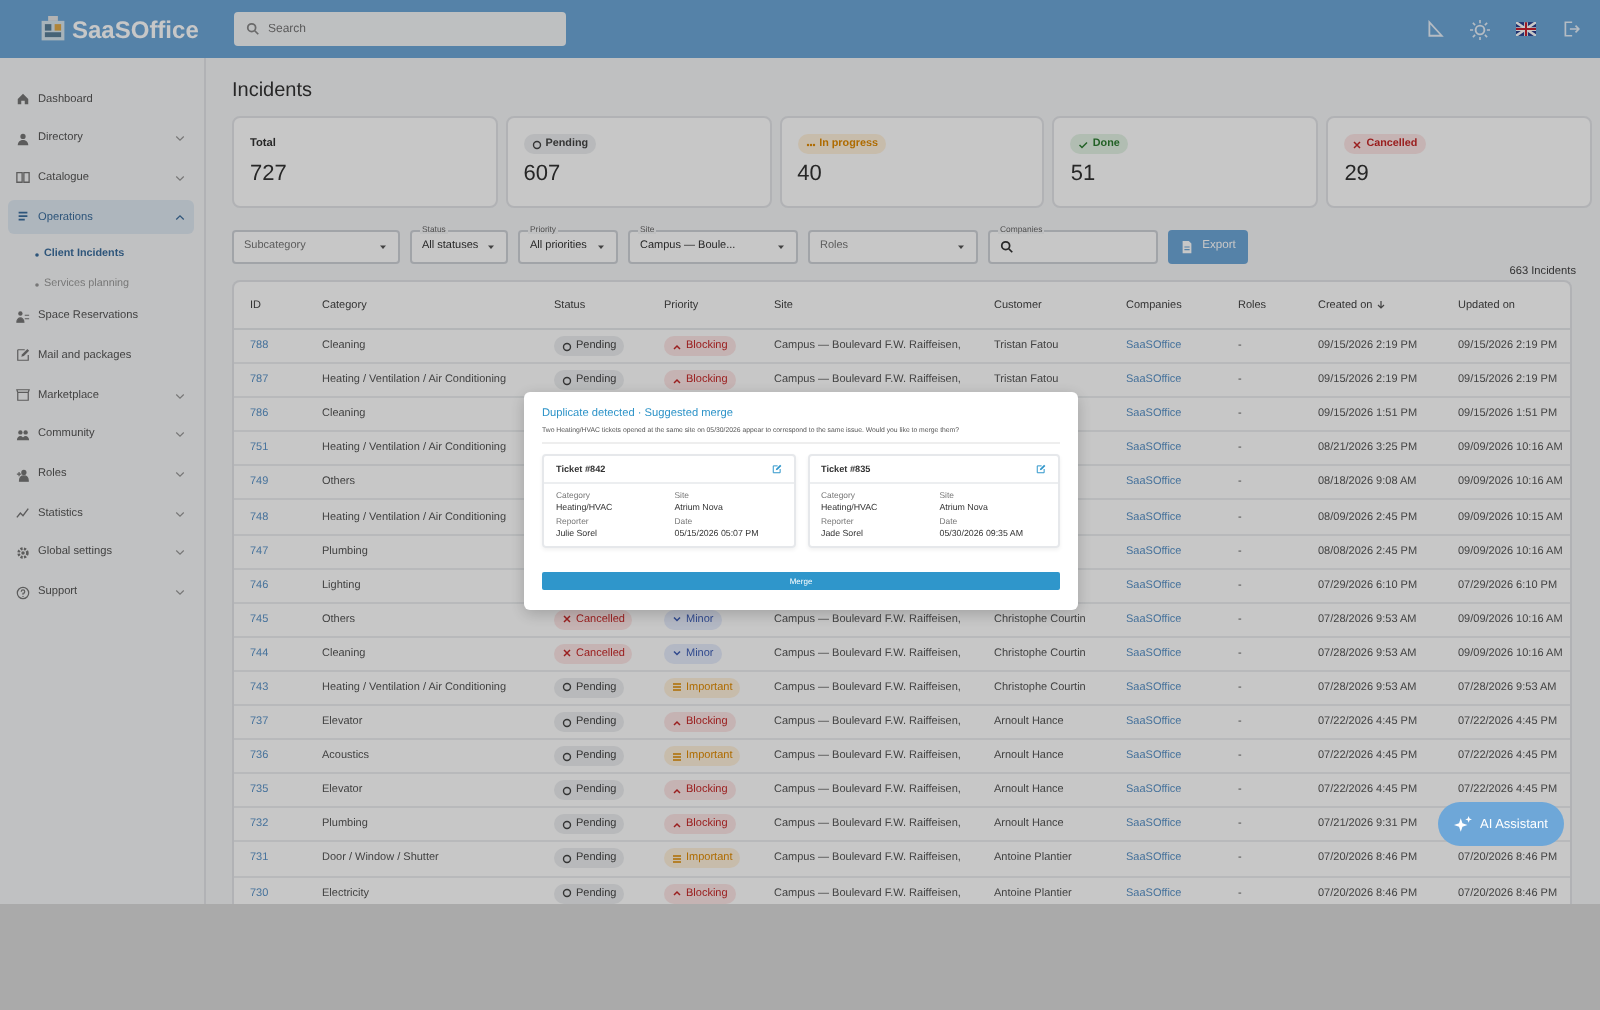 The image size is (1600, 1010). I want to click on store-icon, so click(23, 395).